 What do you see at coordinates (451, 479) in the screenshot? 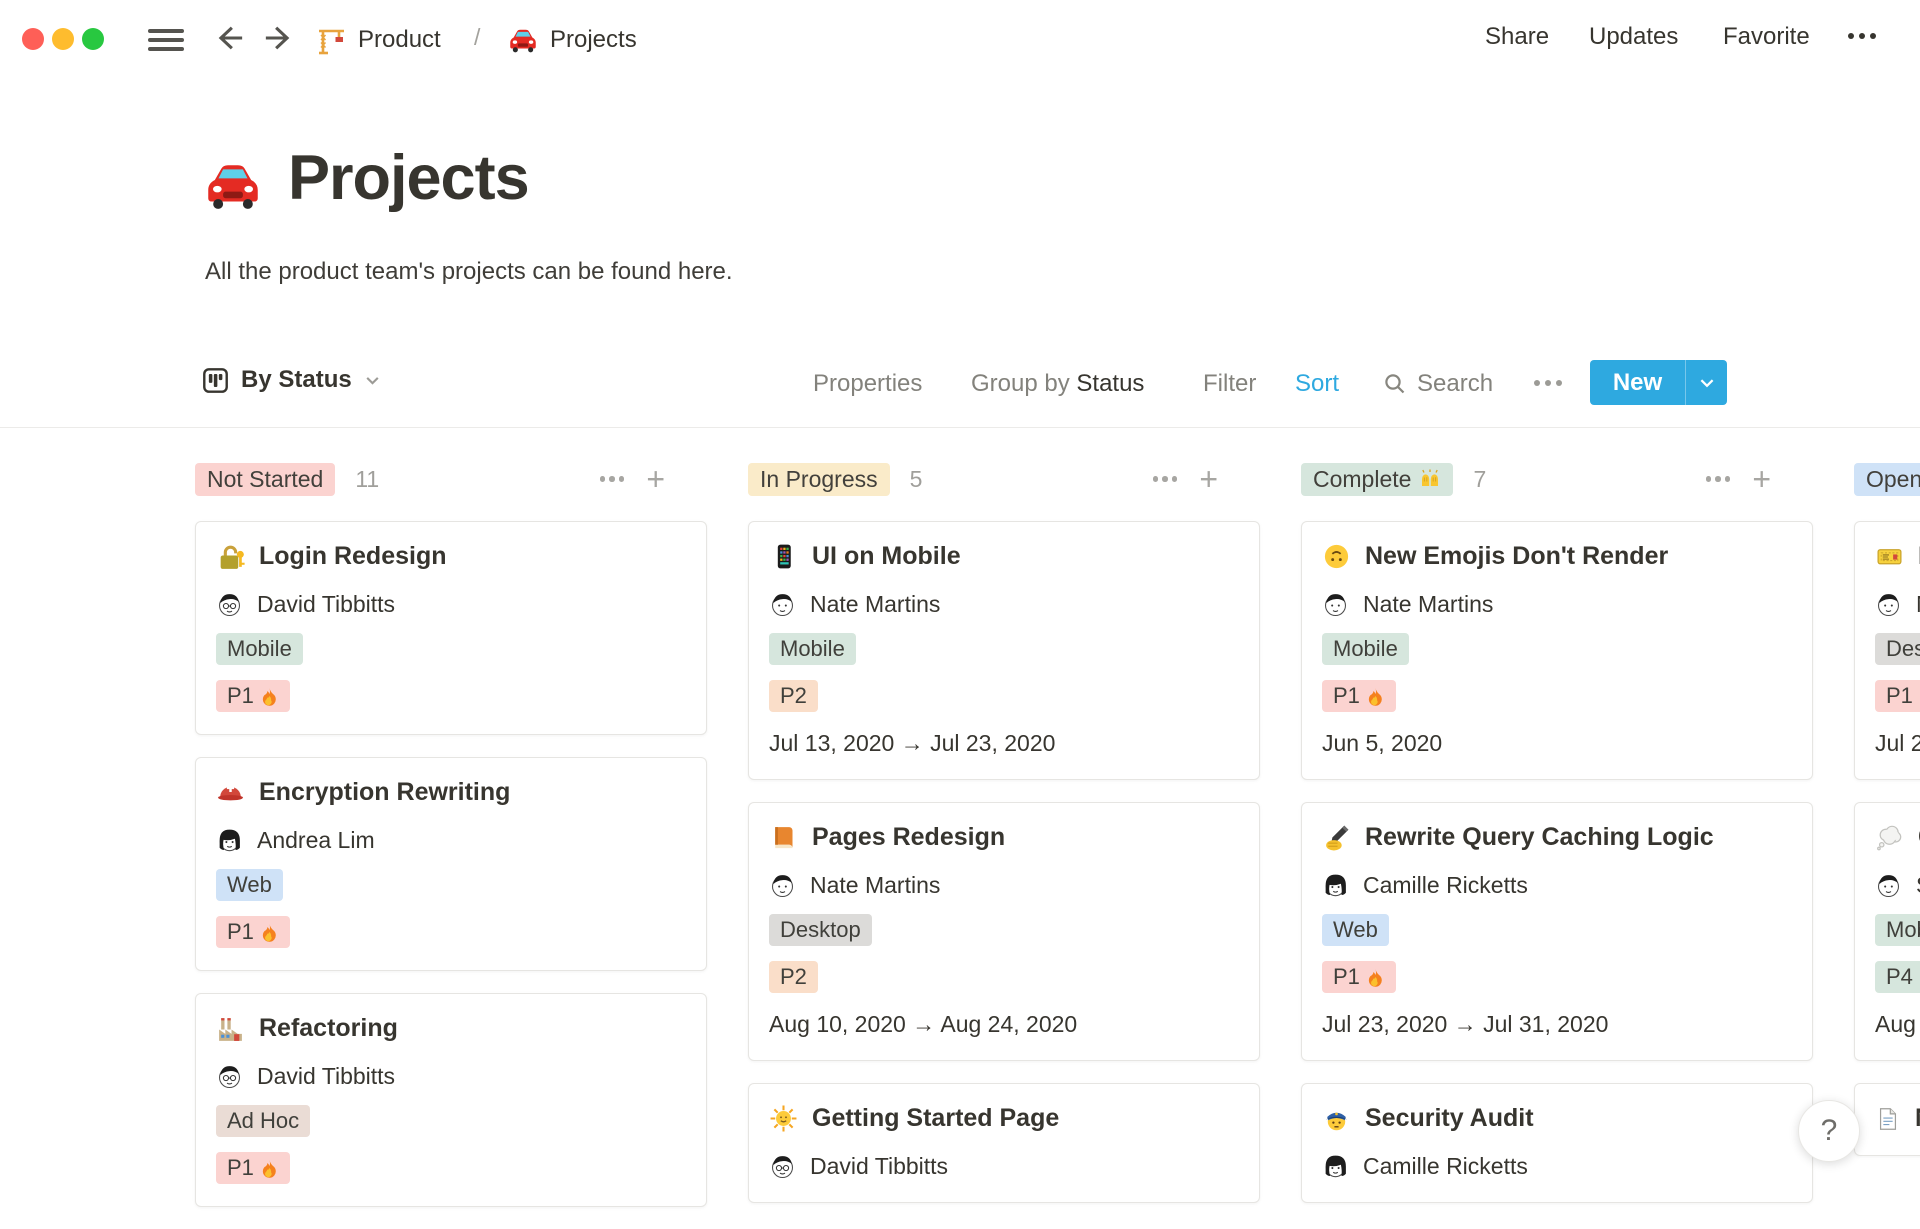
I see `column-header: Not Started 11 +` at bounding box center [451, 479].